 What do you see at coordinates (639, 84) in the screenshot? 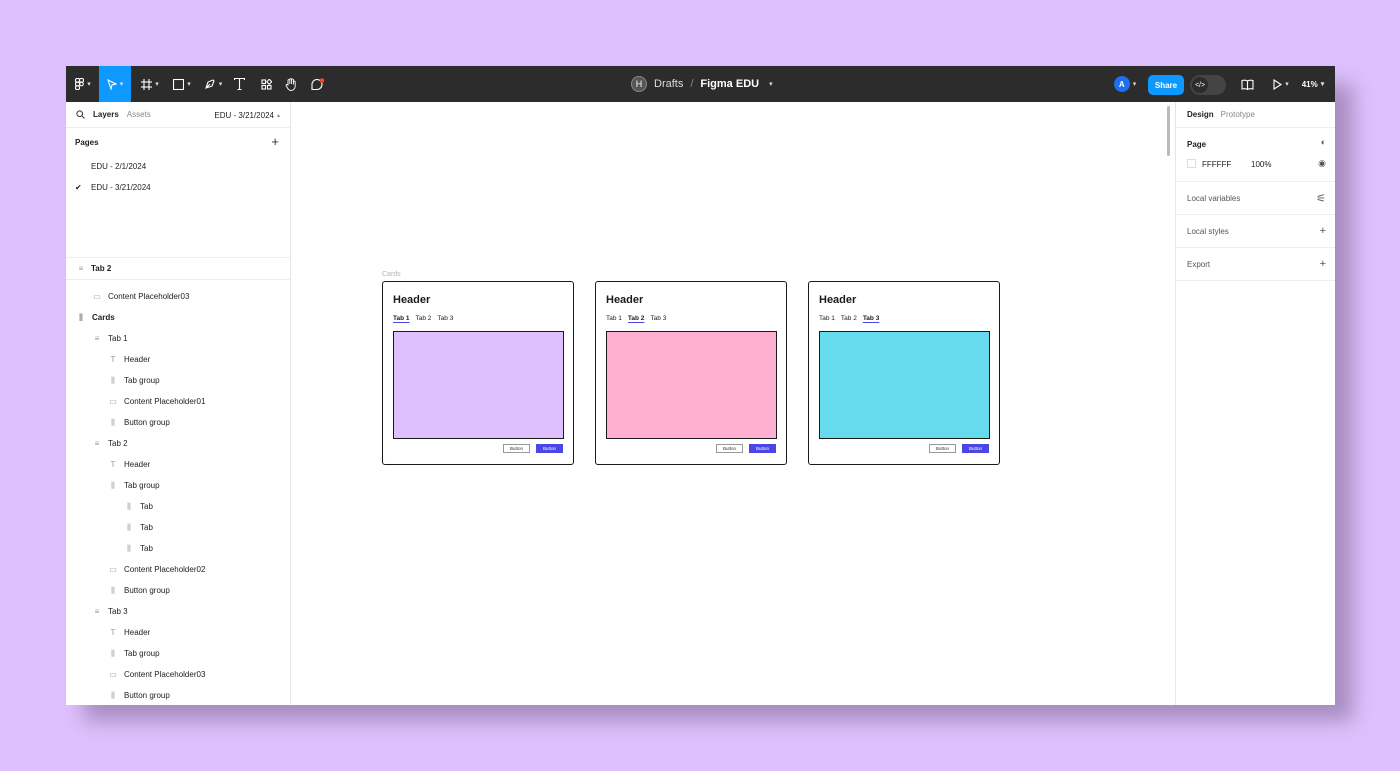
I see `team-avatar: H` at bounding box center [639, 84].